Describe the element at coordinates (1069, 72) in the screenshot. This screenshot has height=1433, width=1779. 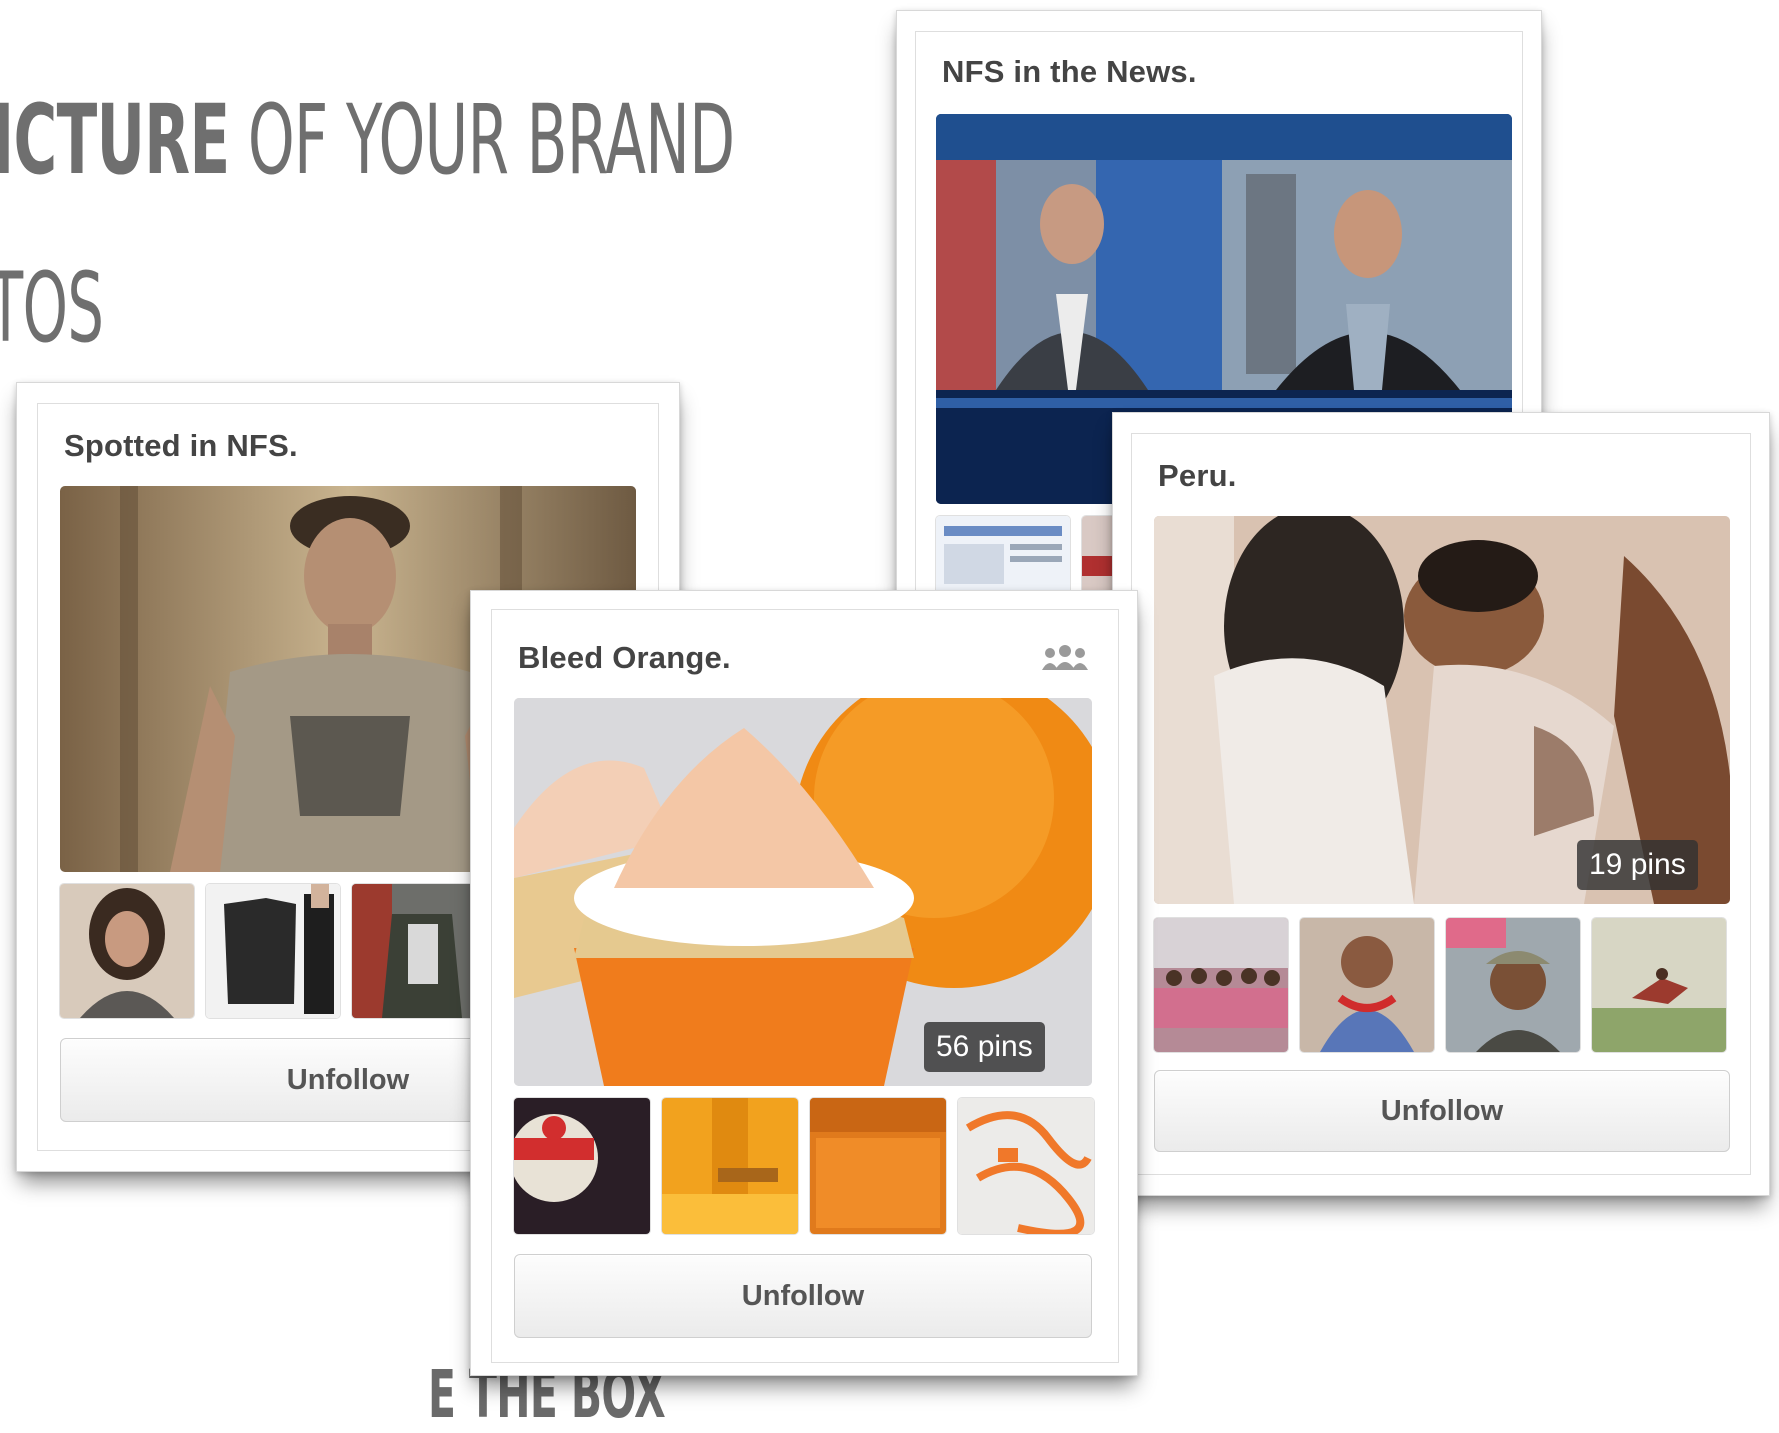
I see `board-title: NFS in the News.` at that location.